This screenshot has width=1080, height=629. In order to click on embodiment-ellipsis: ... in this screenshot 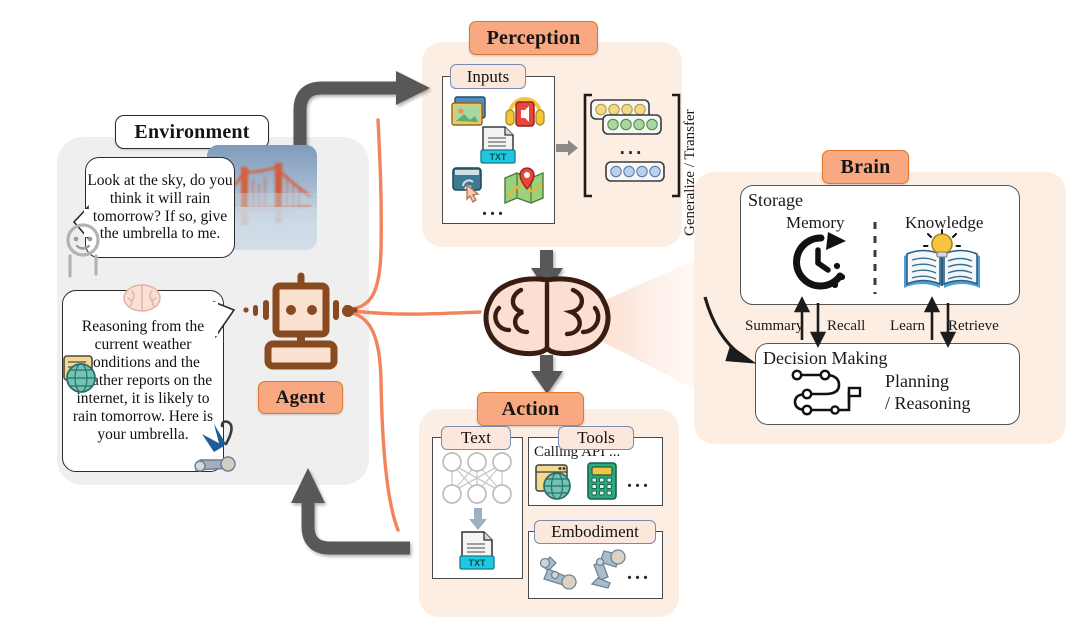, I will do `click(639, 573)`.